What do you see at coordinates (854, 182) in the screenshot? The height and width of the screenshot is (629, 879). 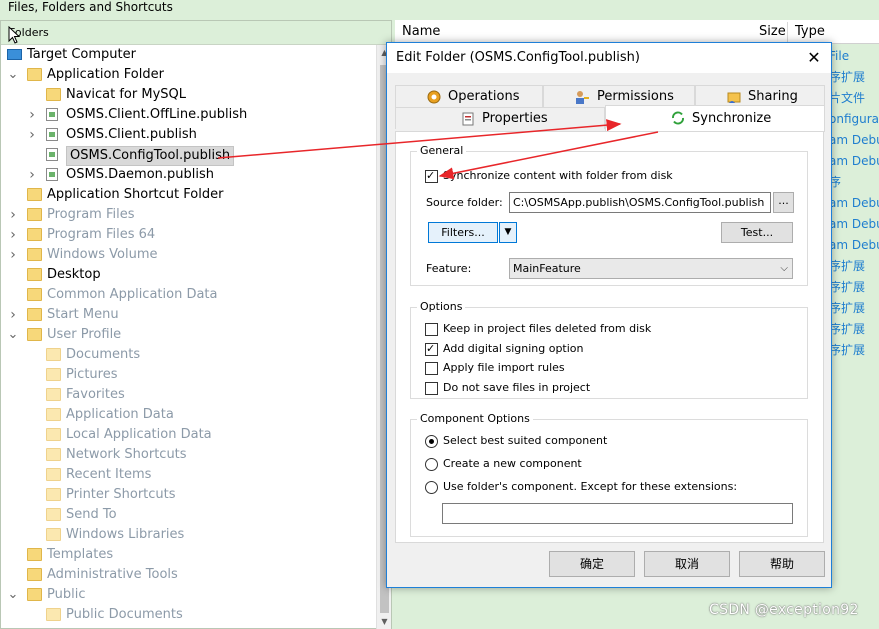 I see `type-cell: 序` at bounding box center [854, 182].